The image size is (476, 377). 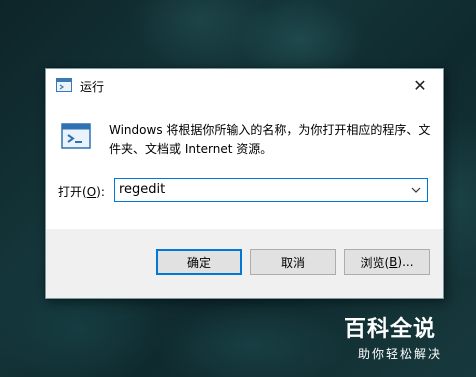 I want to click on open-combobox: regedit, so click(x=271, y=190).